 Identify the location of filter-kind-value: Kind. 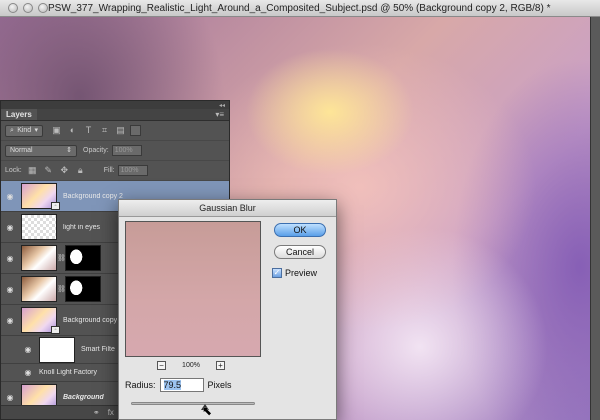
(24, 130).